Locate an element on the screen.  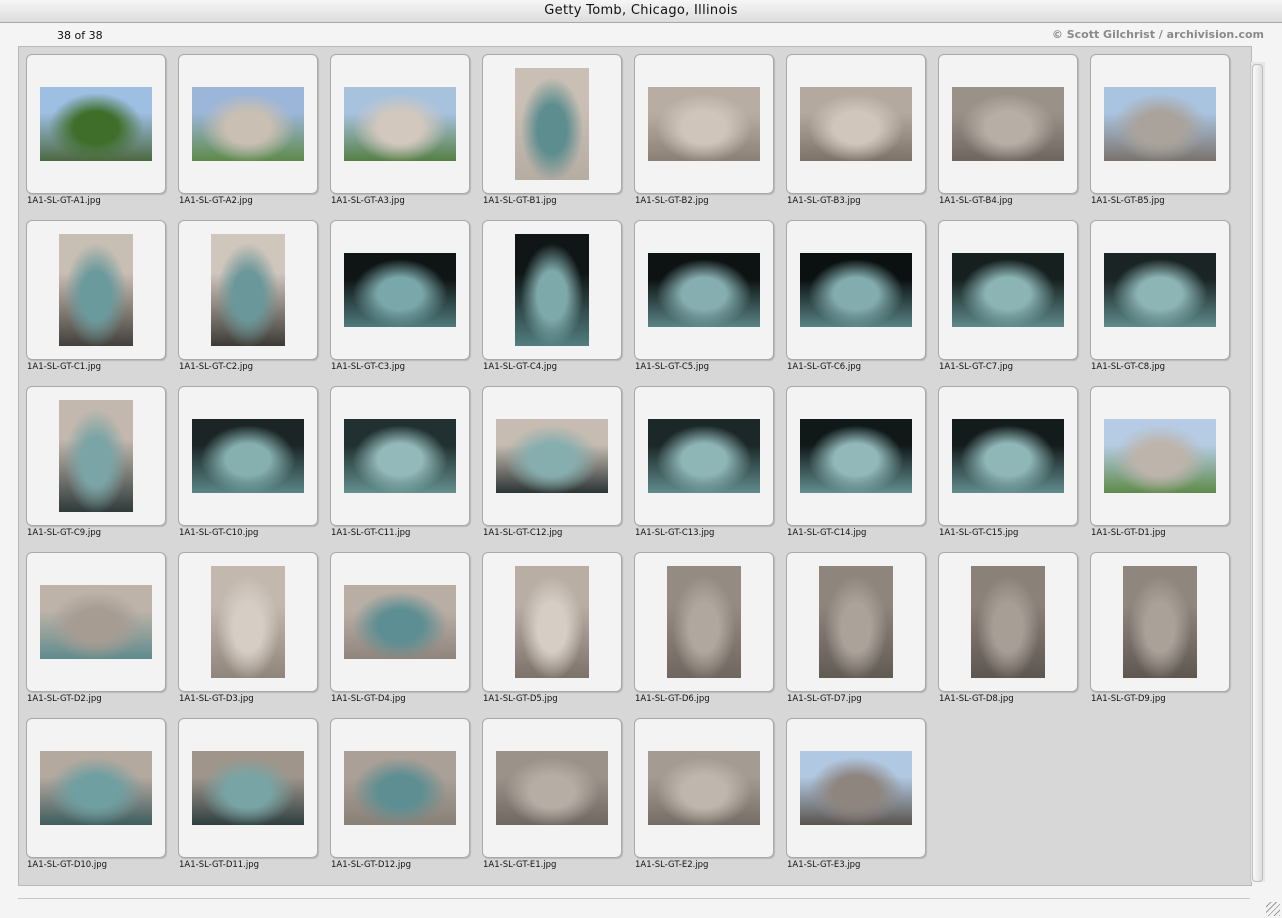
thumbnail-item: 1A1-SL-GT-D4.jpg is located at coordinates (400, 632).